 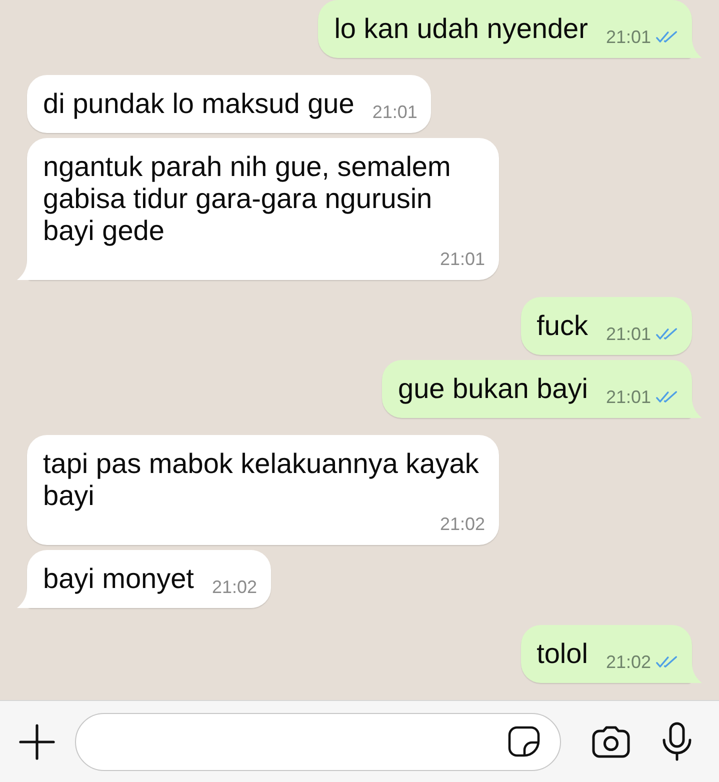 What do you see at coordinates (493, 389) in the screenshot?
I see `message-text: gue bukan bayi` at bounding box center [493, 389].